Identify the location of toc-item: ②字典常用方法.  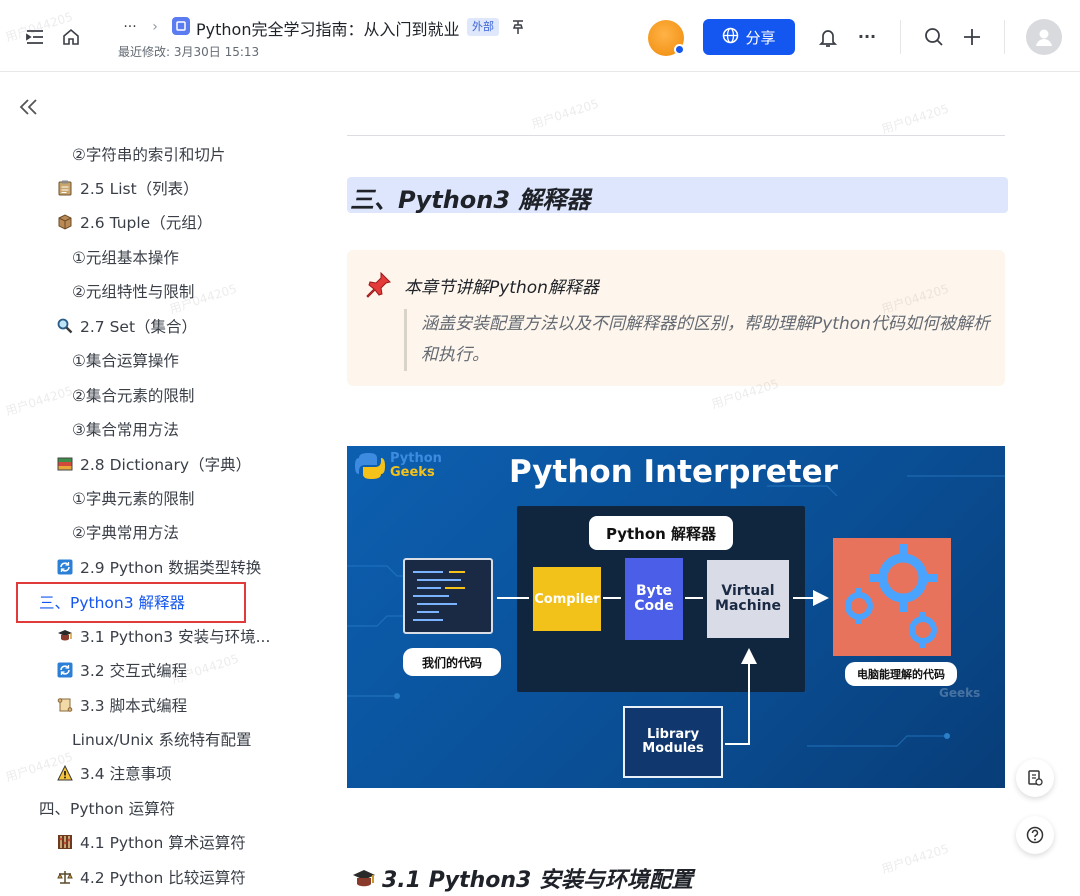
(125, 532).